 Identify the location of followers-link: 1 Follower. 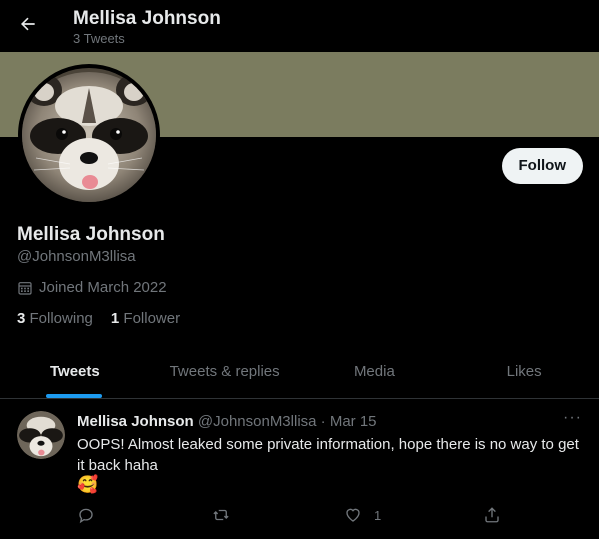
(145, 318).